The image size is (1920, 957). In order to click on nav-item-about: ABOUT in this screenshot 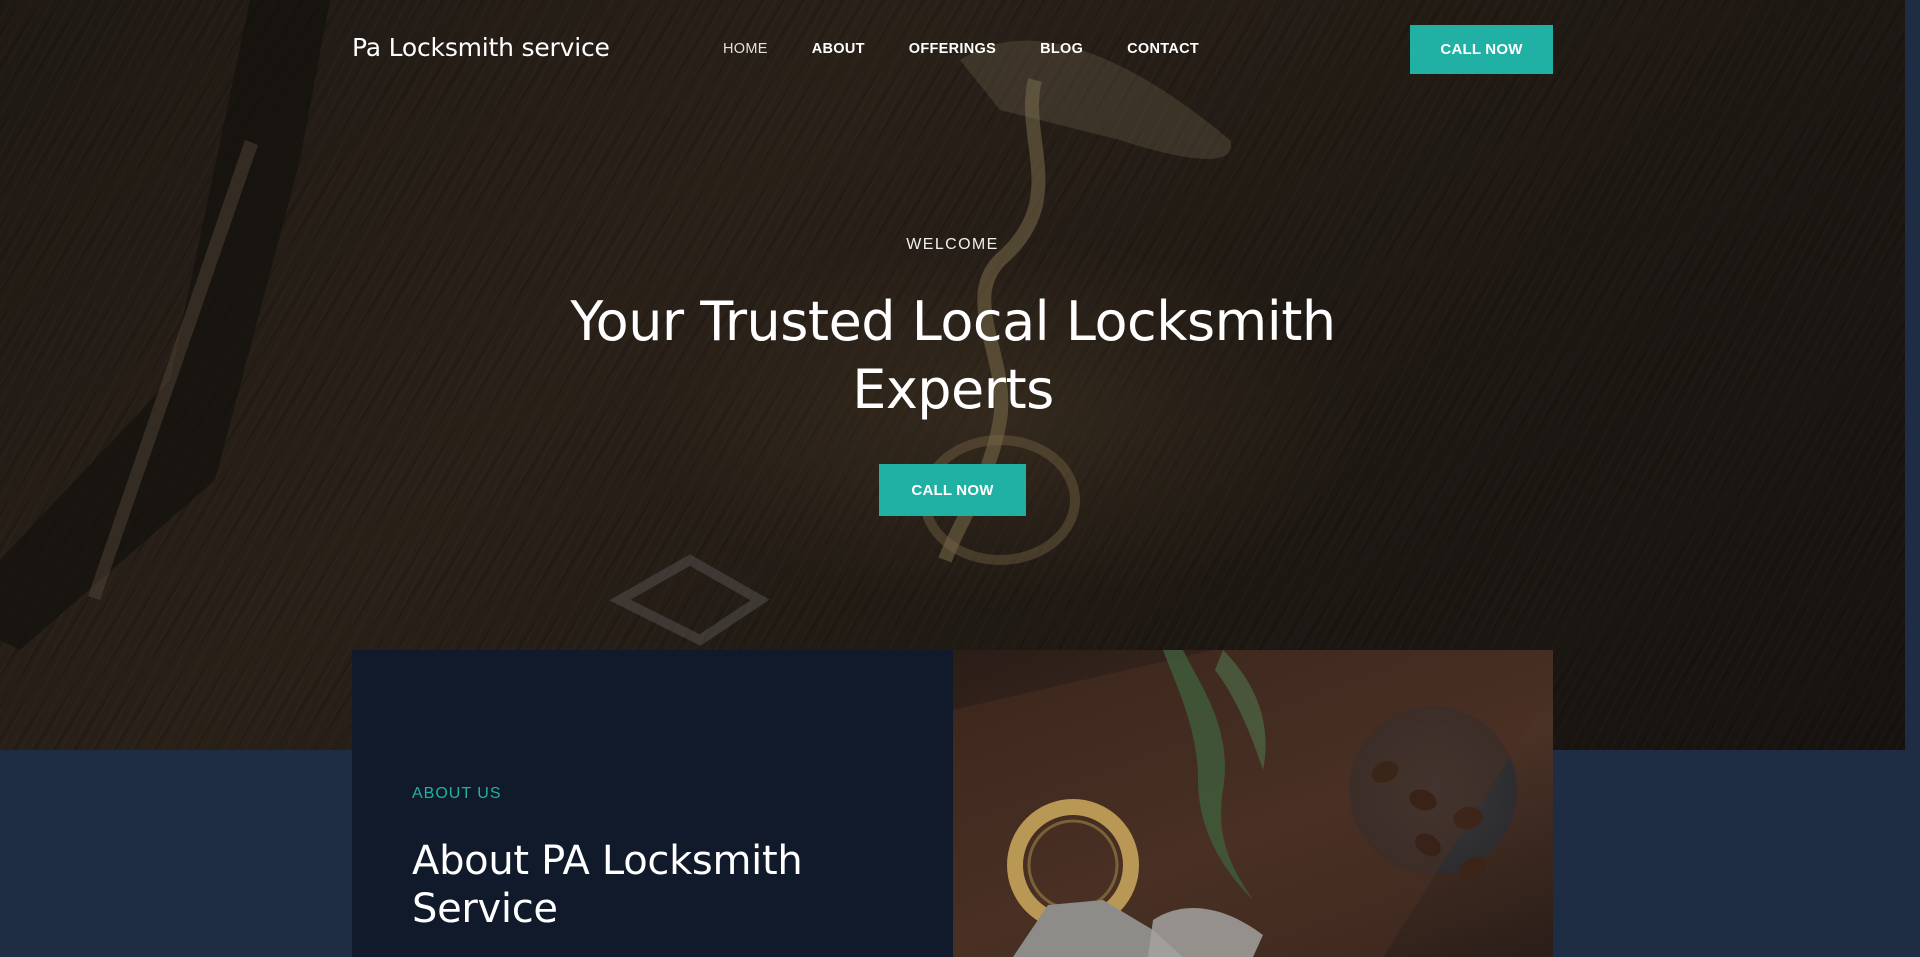, I will do `click(838, 49)`.